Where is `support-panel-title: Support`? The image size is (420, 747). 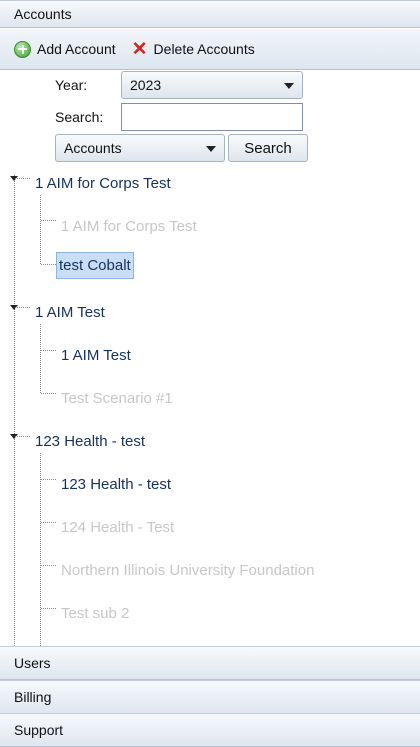
support-panel-title: Support is located at coordinates (39, 730).